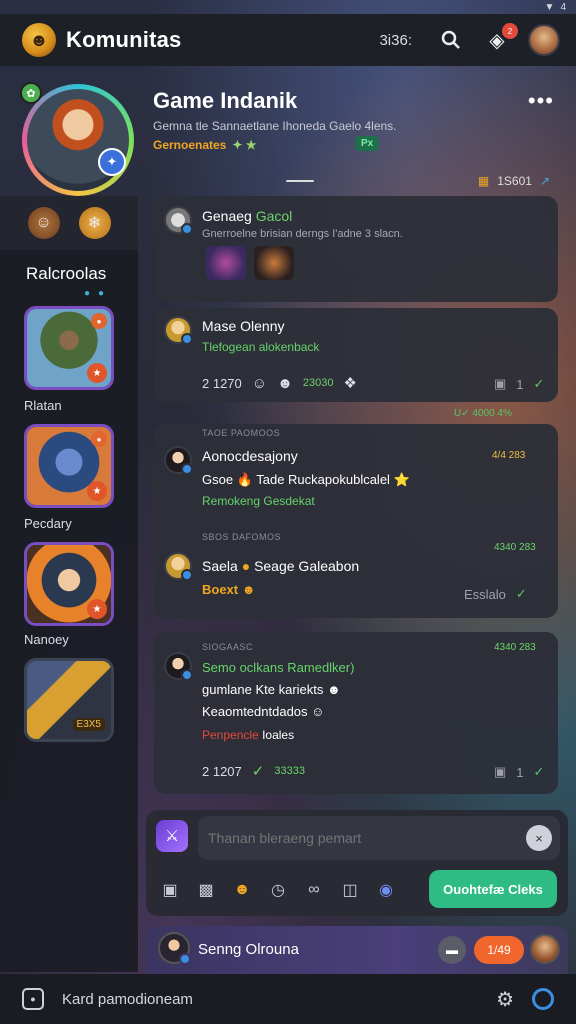 The width and height of the screenshot is (576, 1024). Describe the element at coordinates (555, 7) in the screenshot. I see `status-bar: ▼ 4` at that location.